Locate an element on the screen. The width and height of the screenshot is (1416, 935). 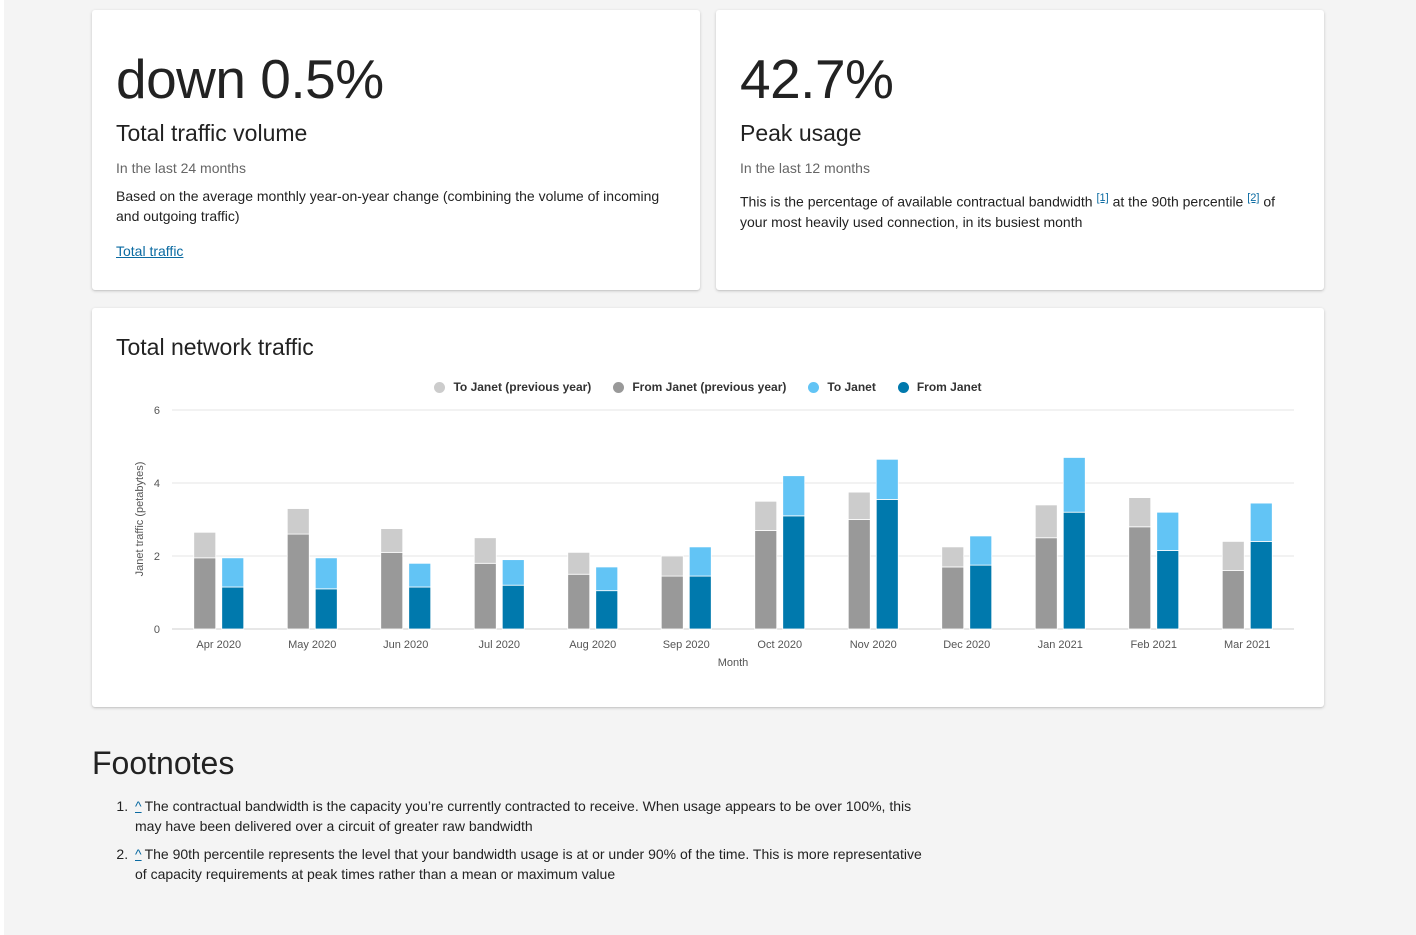
x-tick-label: Jan 2021 is located at coordinates (1060, 645).